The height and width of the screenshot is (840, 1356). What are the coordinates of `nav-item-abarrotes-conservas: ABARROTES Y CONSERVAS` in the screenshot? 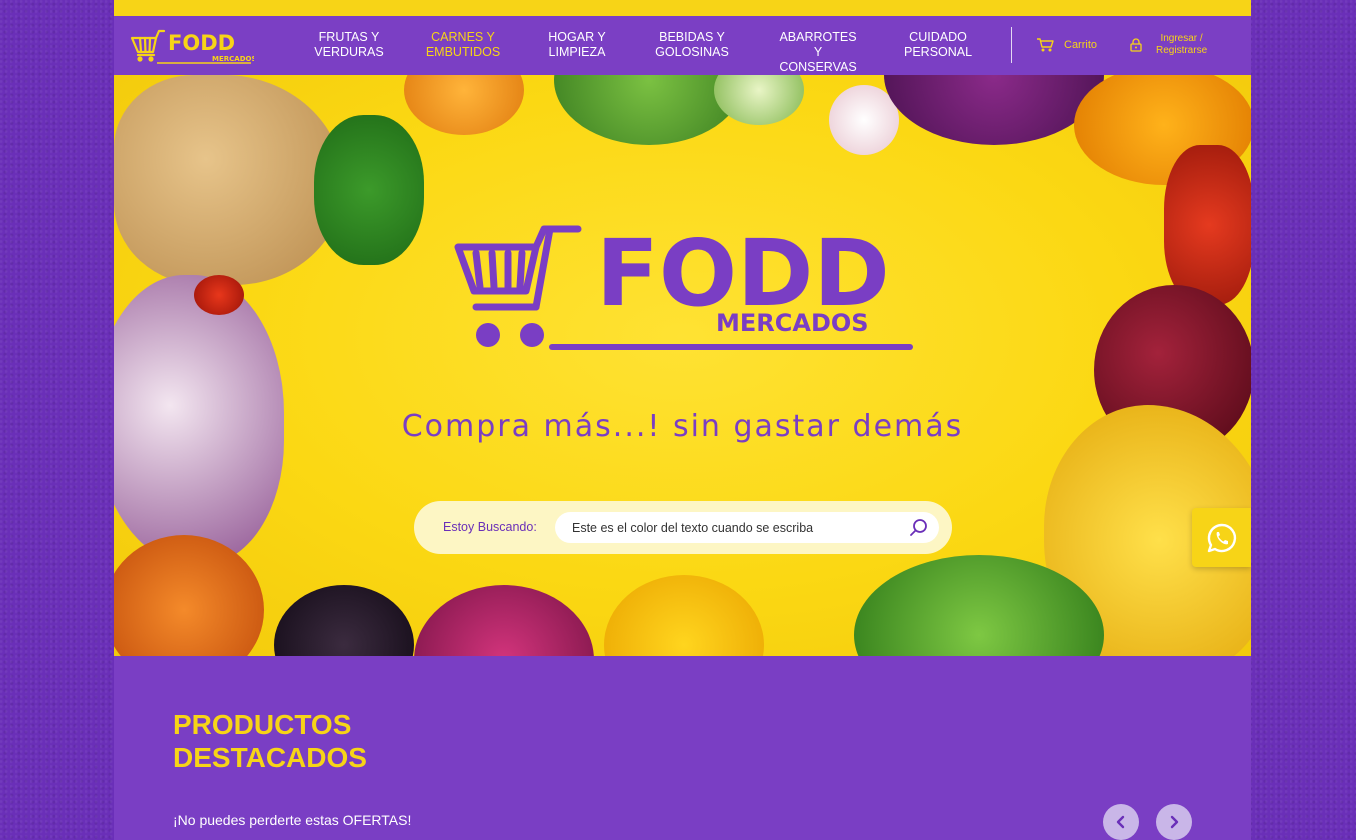 It's located at (818, 52).